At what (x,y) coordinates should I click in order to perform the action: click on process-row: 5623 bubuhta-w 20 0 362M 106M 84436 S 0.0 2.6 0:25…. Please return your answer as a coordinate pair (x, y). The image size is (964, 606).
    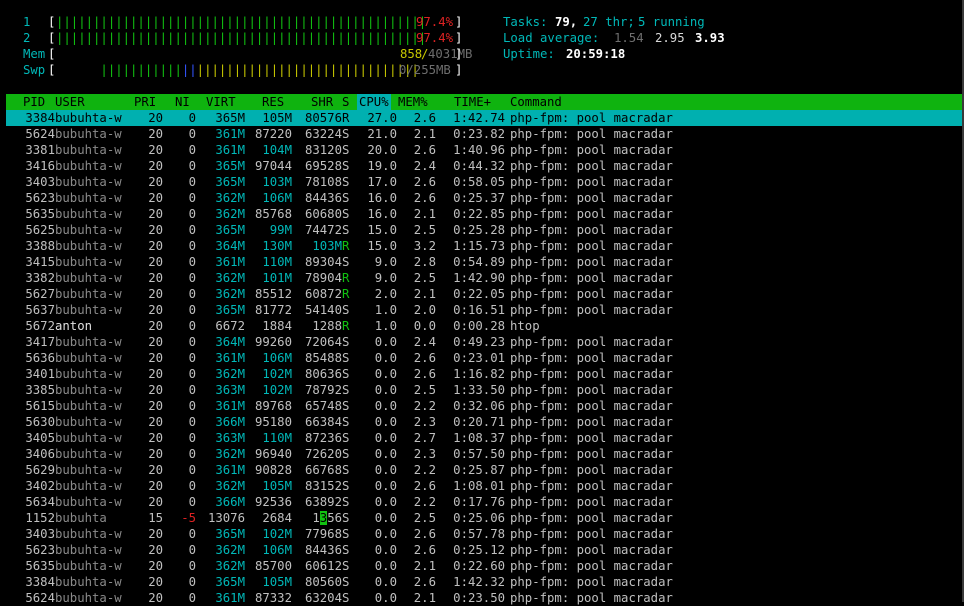
    Looking at the image, I should click on (485, 550).